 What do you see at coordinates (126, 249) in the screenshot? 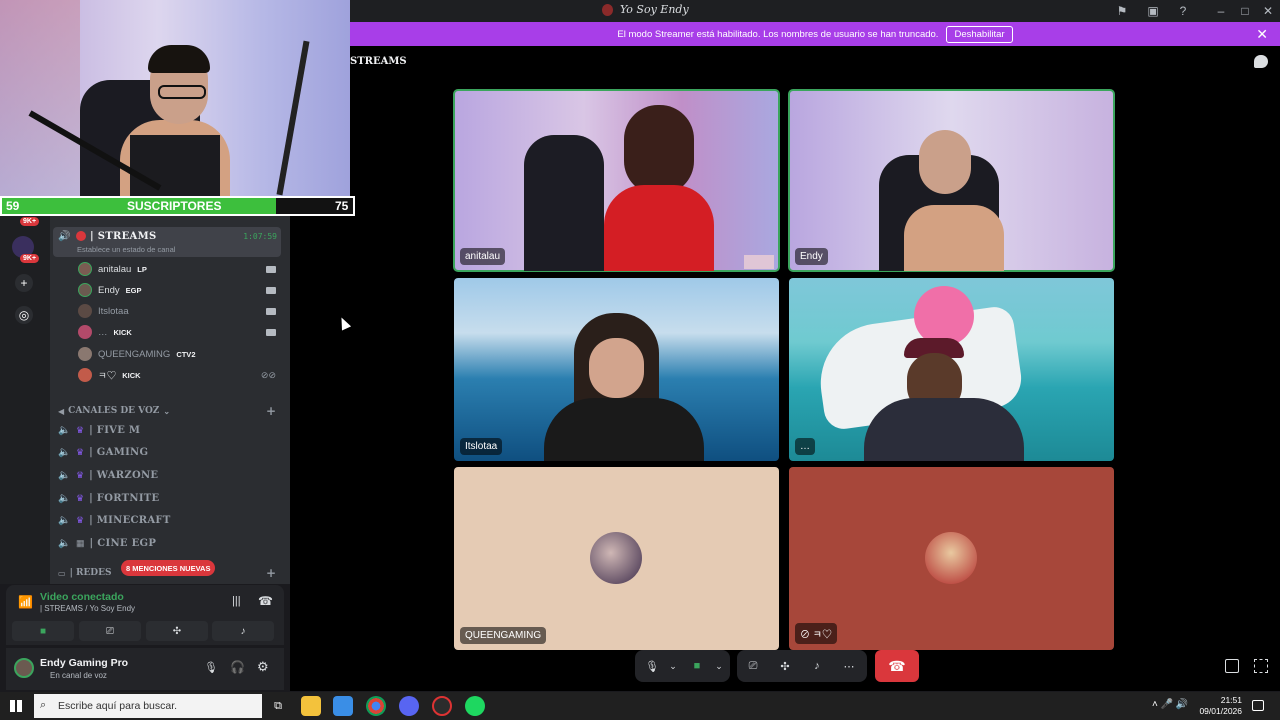
I see `channel-status-prompt: Establece un estado de canal` at bounding box center [126, 249].